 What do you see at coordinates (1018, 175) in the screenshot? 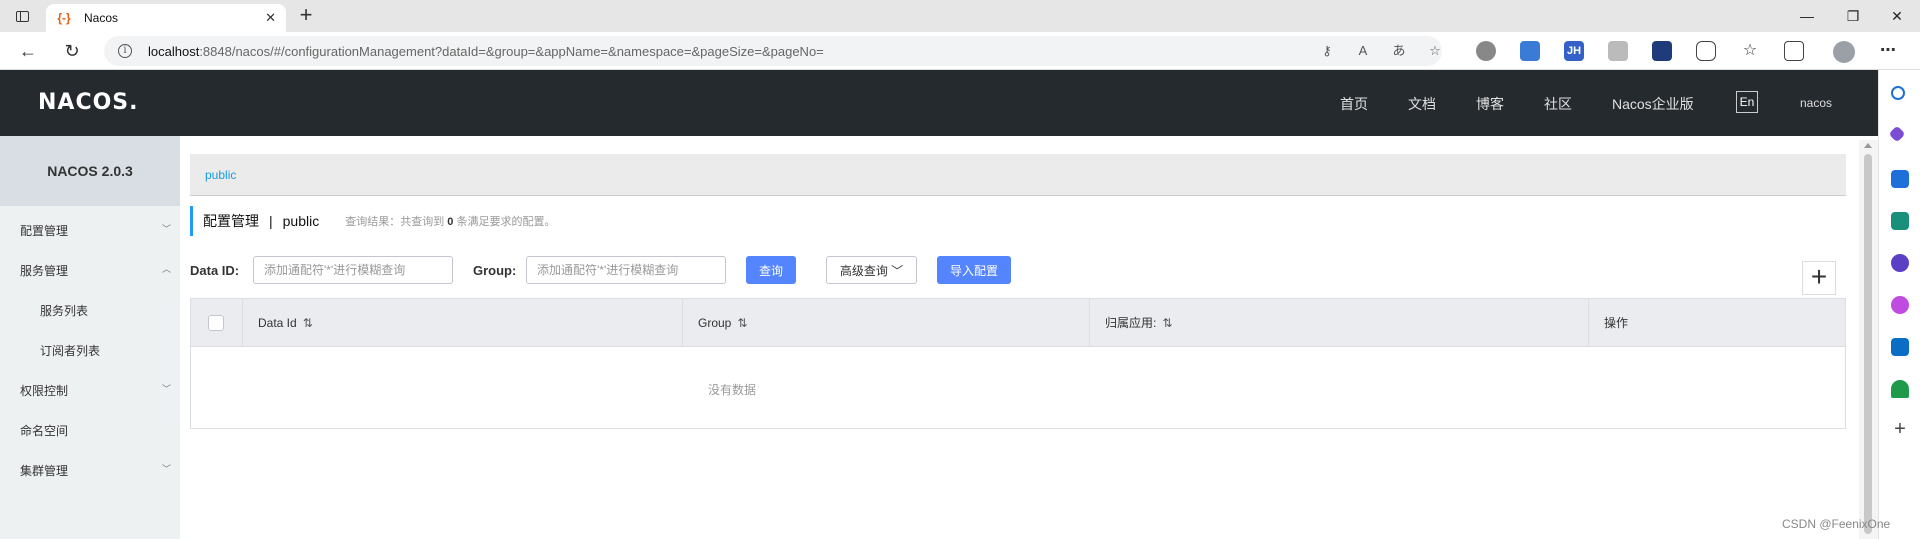
I see `namespace-bar: public` at bounding box center [1018, 175].